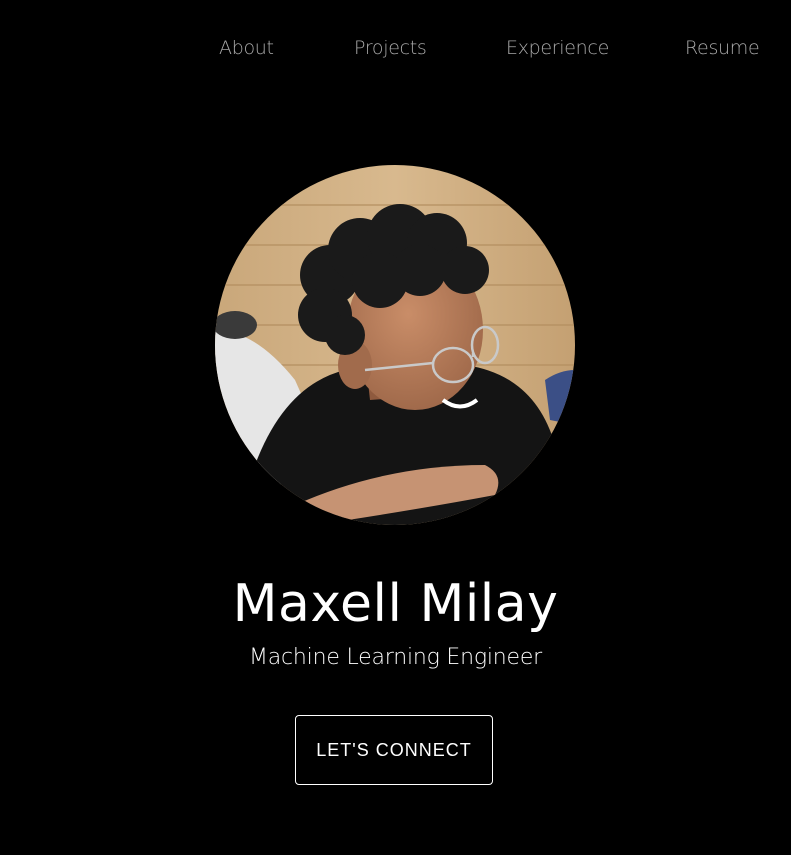 Image resolution: width=791 pixels, height=855 pixels. Describe the element at coordinates (246, 48) in the screenshot. I see `nav-link-about: About` at that location.